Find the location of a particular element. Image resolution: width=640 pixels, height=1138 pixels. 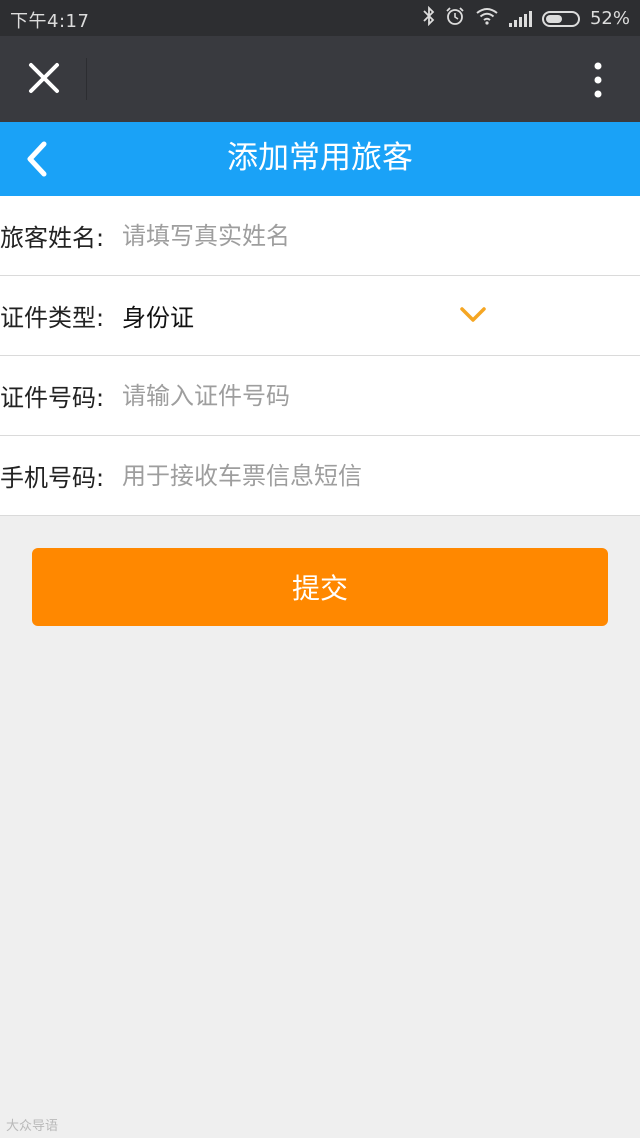

id-type-row: 证件类型: 身份证 is located at coordinates (320, 316).